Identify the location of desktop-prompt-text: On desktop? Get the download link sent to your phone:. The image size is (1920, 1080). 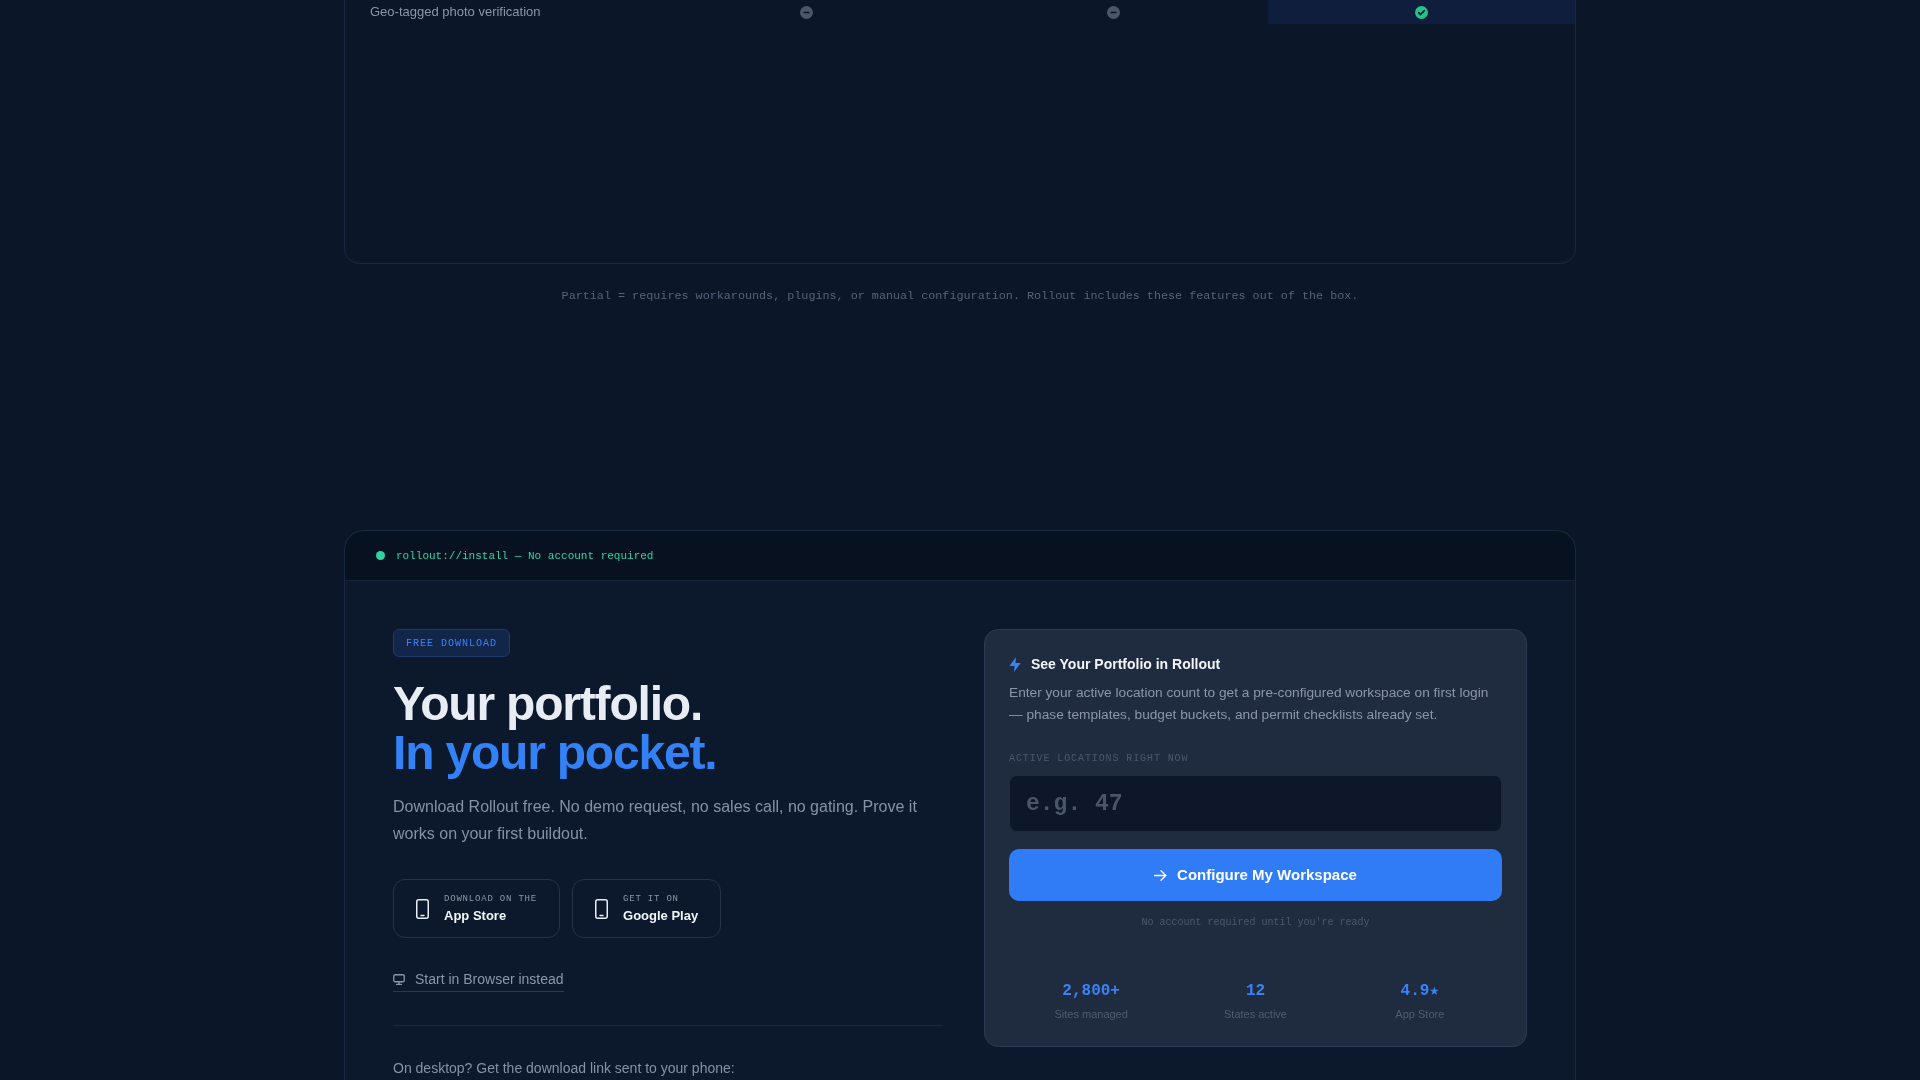
(564, 1068).